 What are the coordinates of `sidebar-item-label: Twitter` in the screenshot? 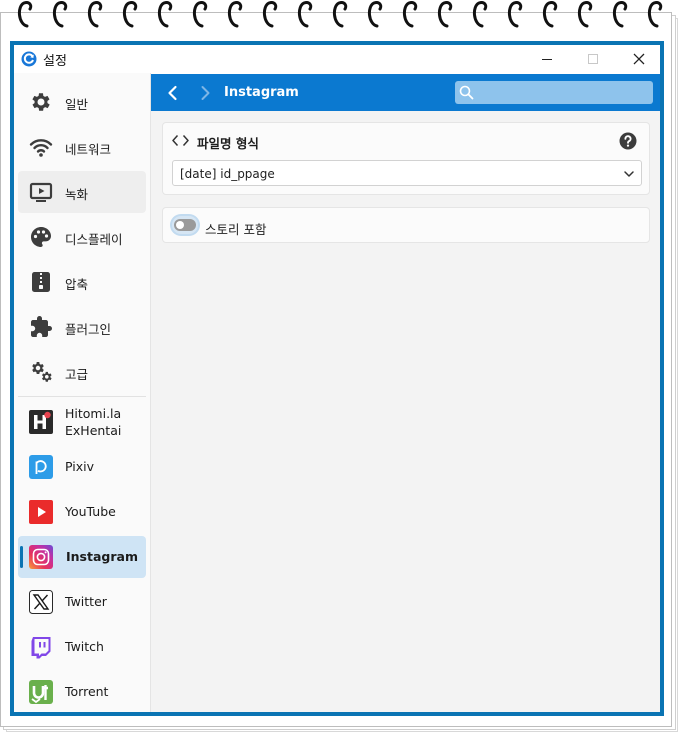 It's located at (86, 601).